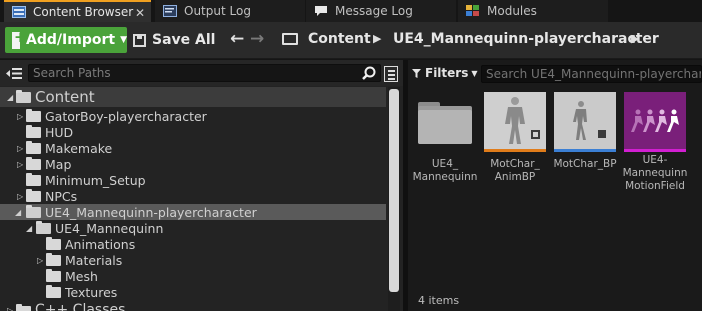 This screenshot has width=702, height=311. I want to click on arrow-right-icon: →, so click(257, 39).